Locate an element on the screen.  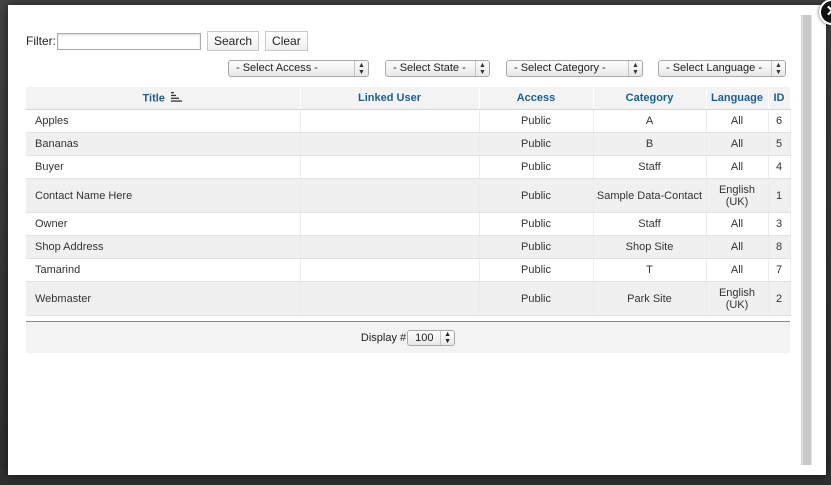
select-access-label: - Select Access - is located at coordinates (277, 68).